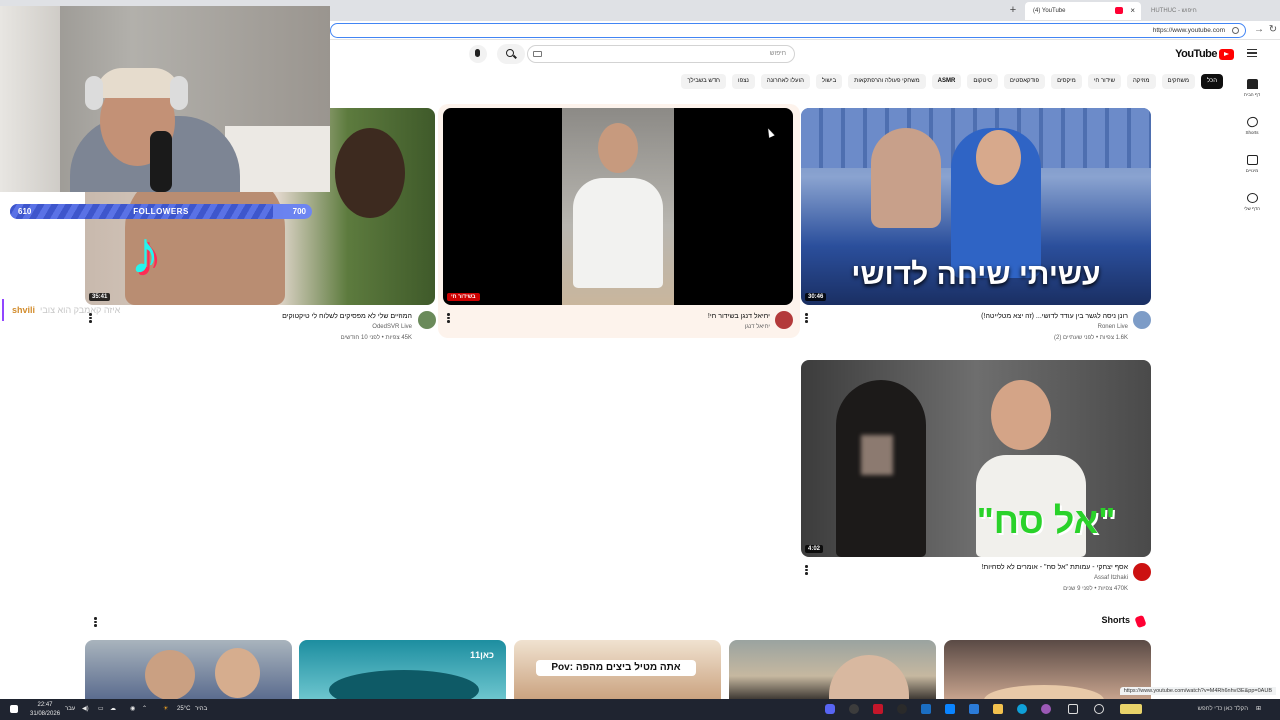 Image resolution: width=1280 pixels, height=720 pixels. I want to click on discord-icon, so click(830, 709).